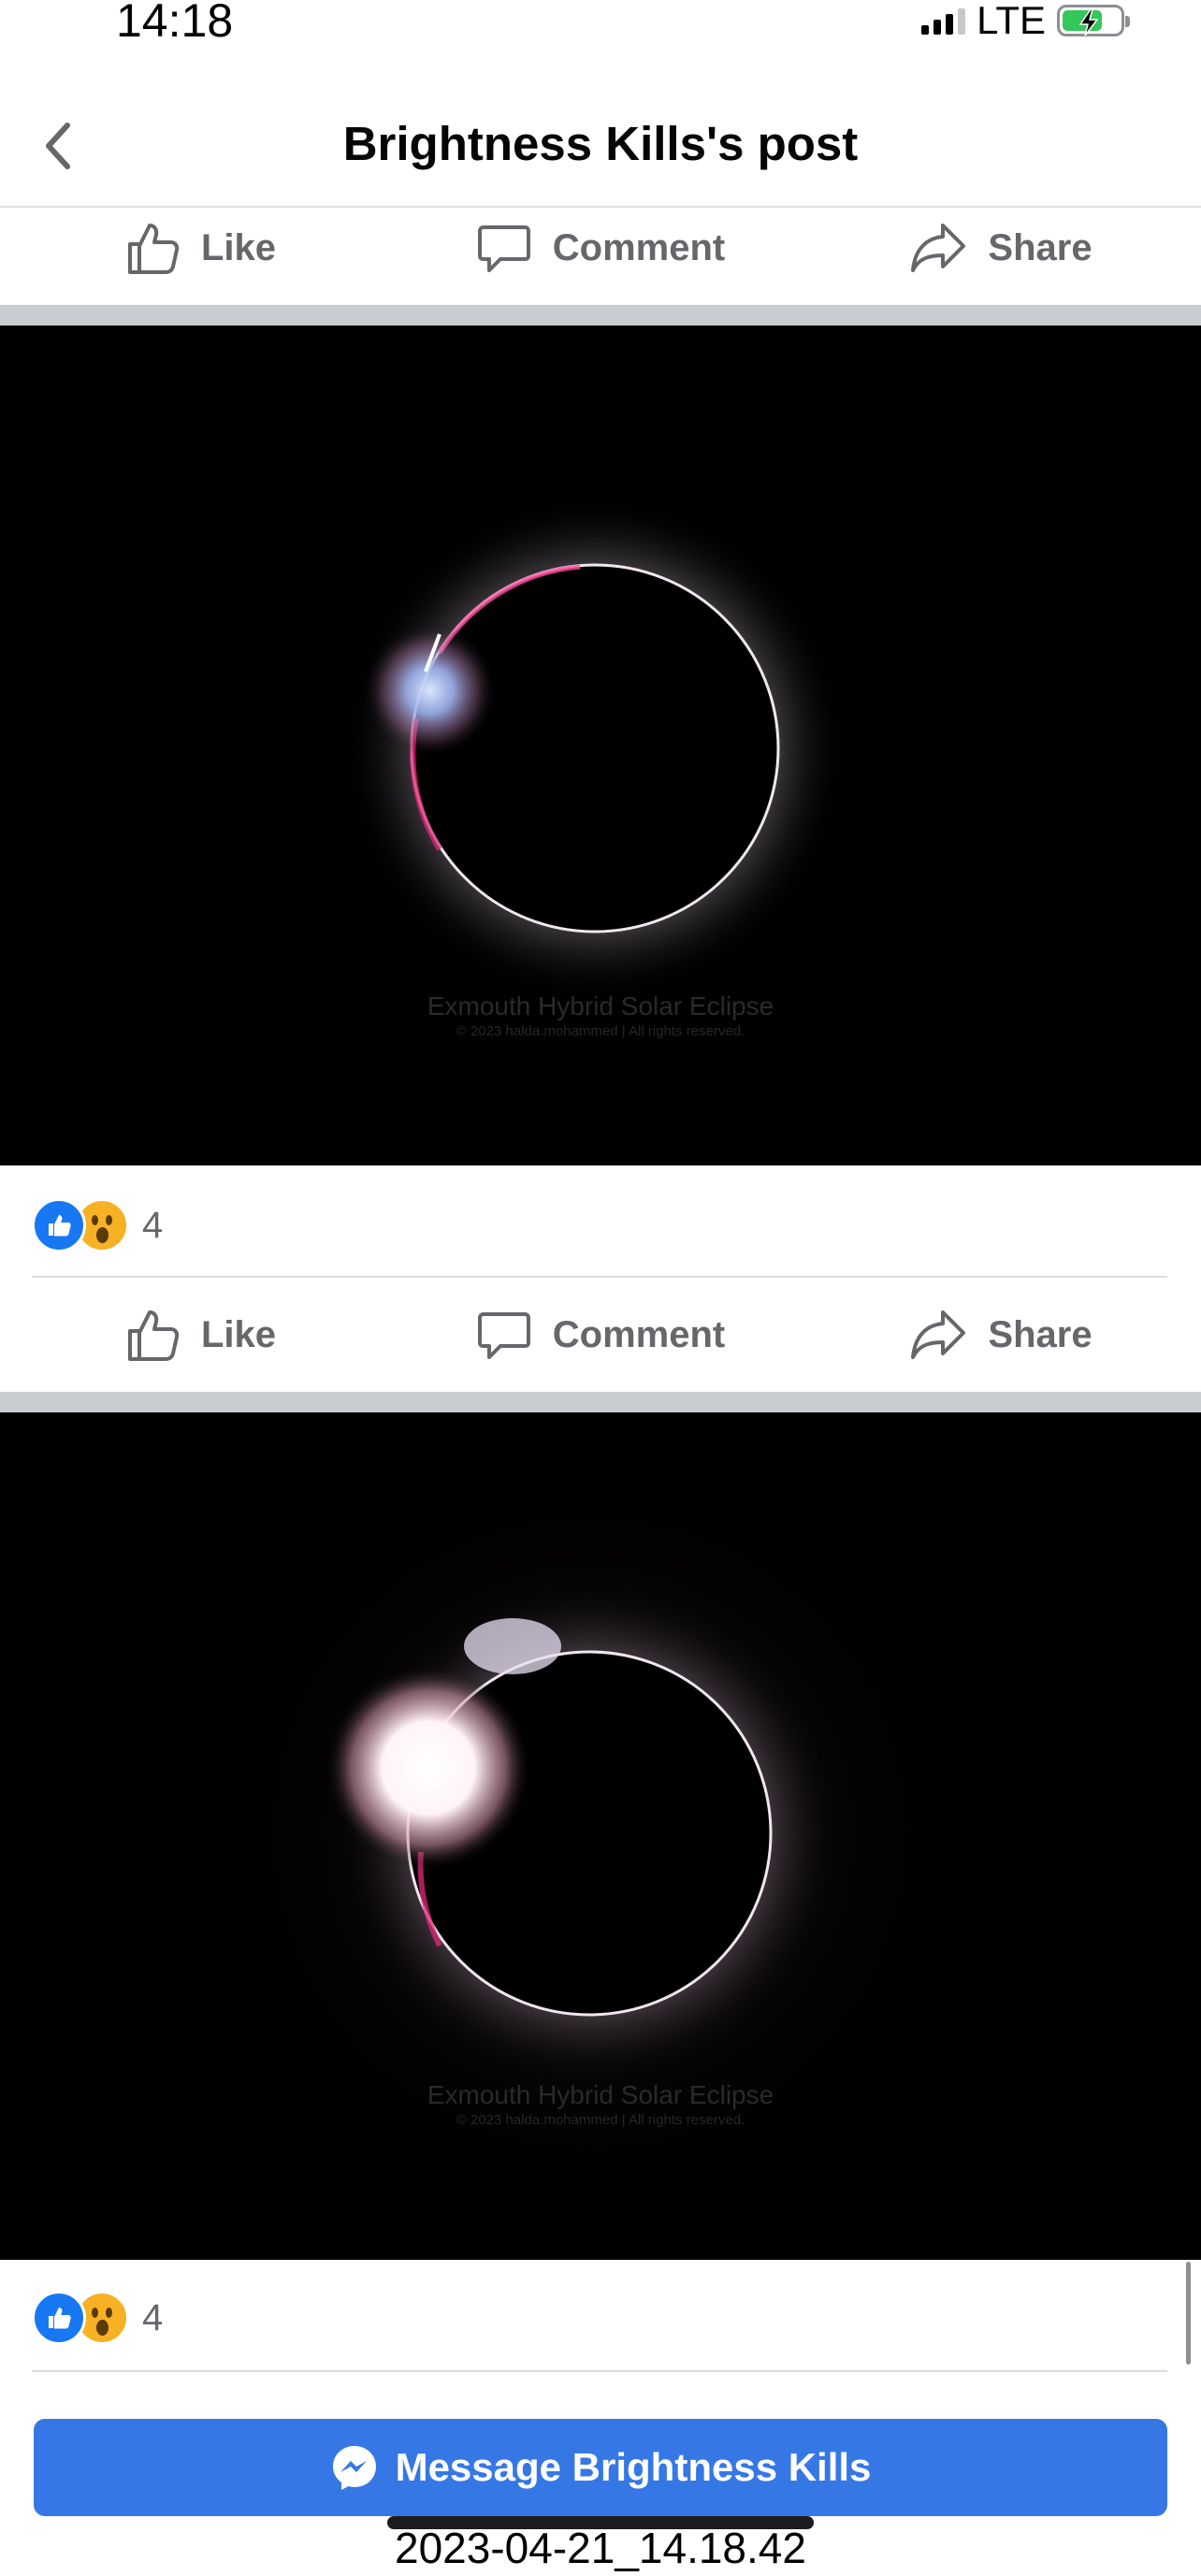  I want to click on status-indicators: LTE, so click(1025, 23).